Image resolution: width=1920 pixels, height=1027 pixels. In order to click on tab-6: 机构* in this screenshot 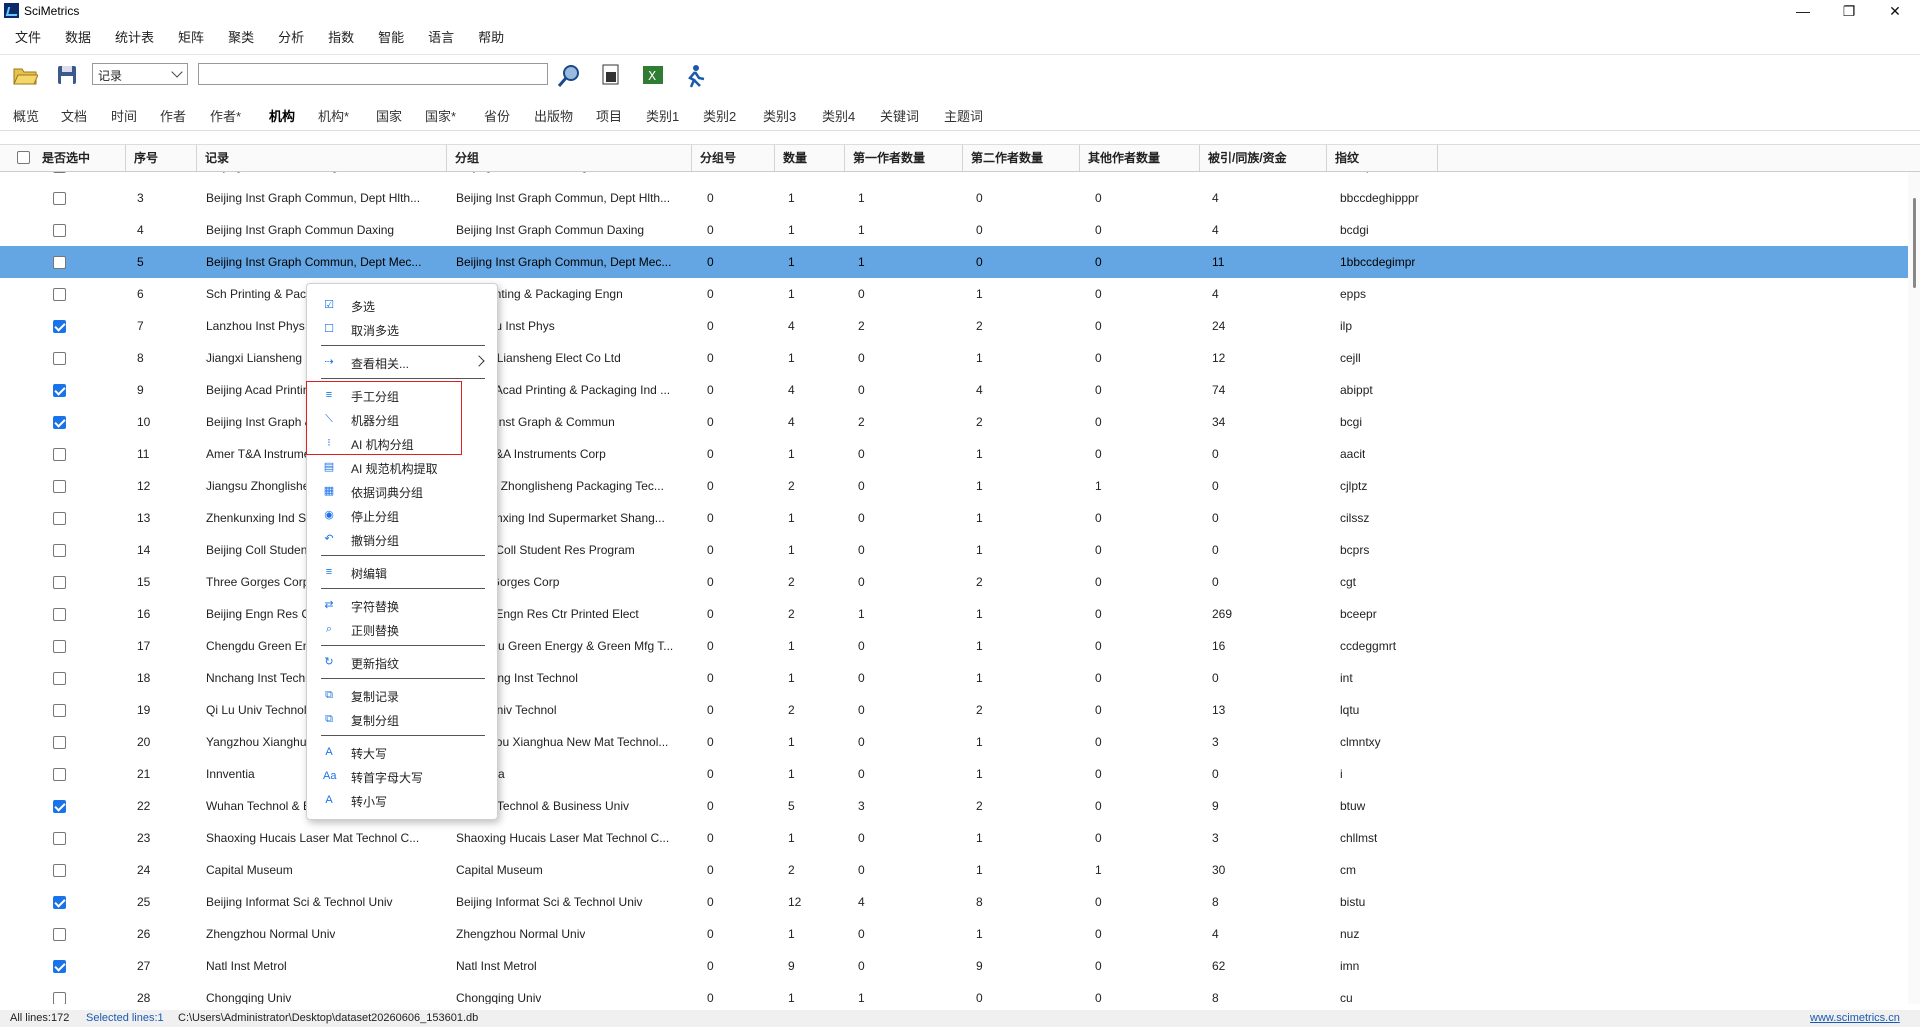, I will do `click(333, 115)`.